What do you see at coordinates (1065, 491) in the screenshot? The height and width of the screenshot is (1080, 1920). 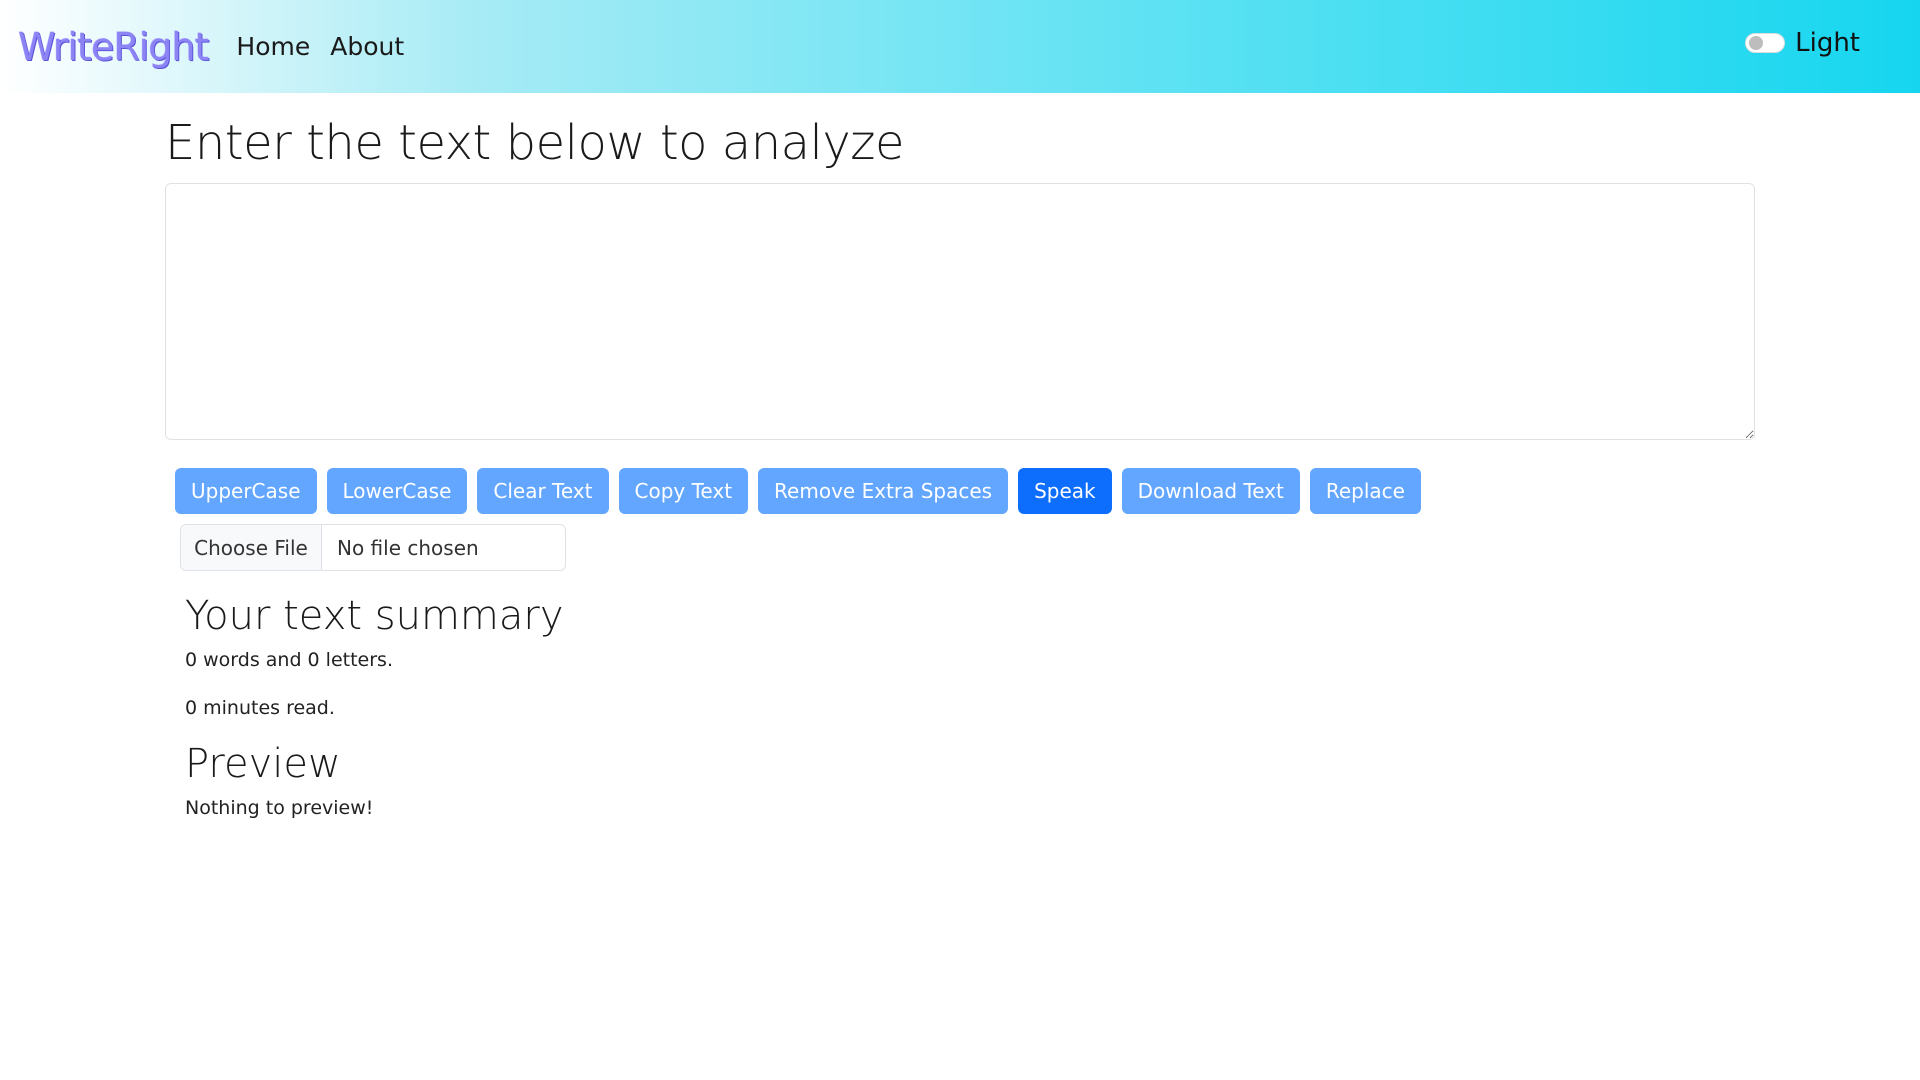 I see `speak-button: Speak` at bounding box center [1065, 491].